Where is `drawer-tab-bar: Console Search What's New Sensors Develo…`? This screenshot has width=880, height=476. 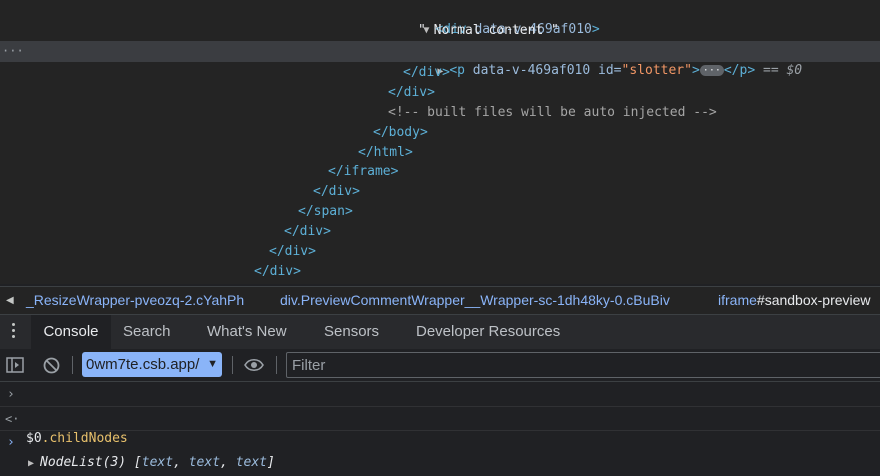
drawer-tab-bar: Console Search What's New Sensors Develo… is located at coordinates (440, 332).